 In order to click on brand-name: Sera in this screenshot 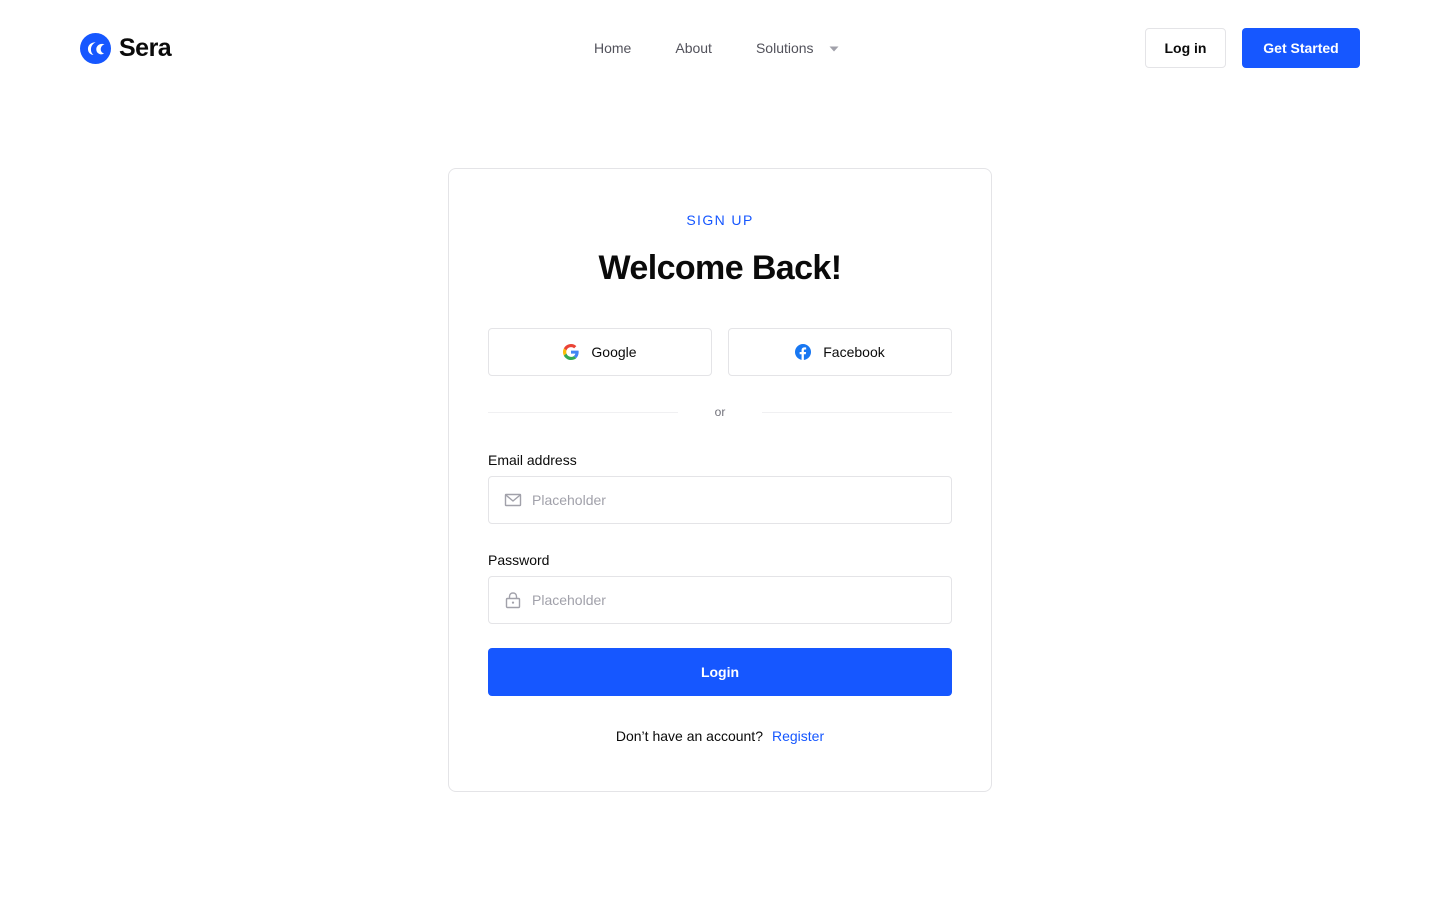, I will do `click(145, 47)`.